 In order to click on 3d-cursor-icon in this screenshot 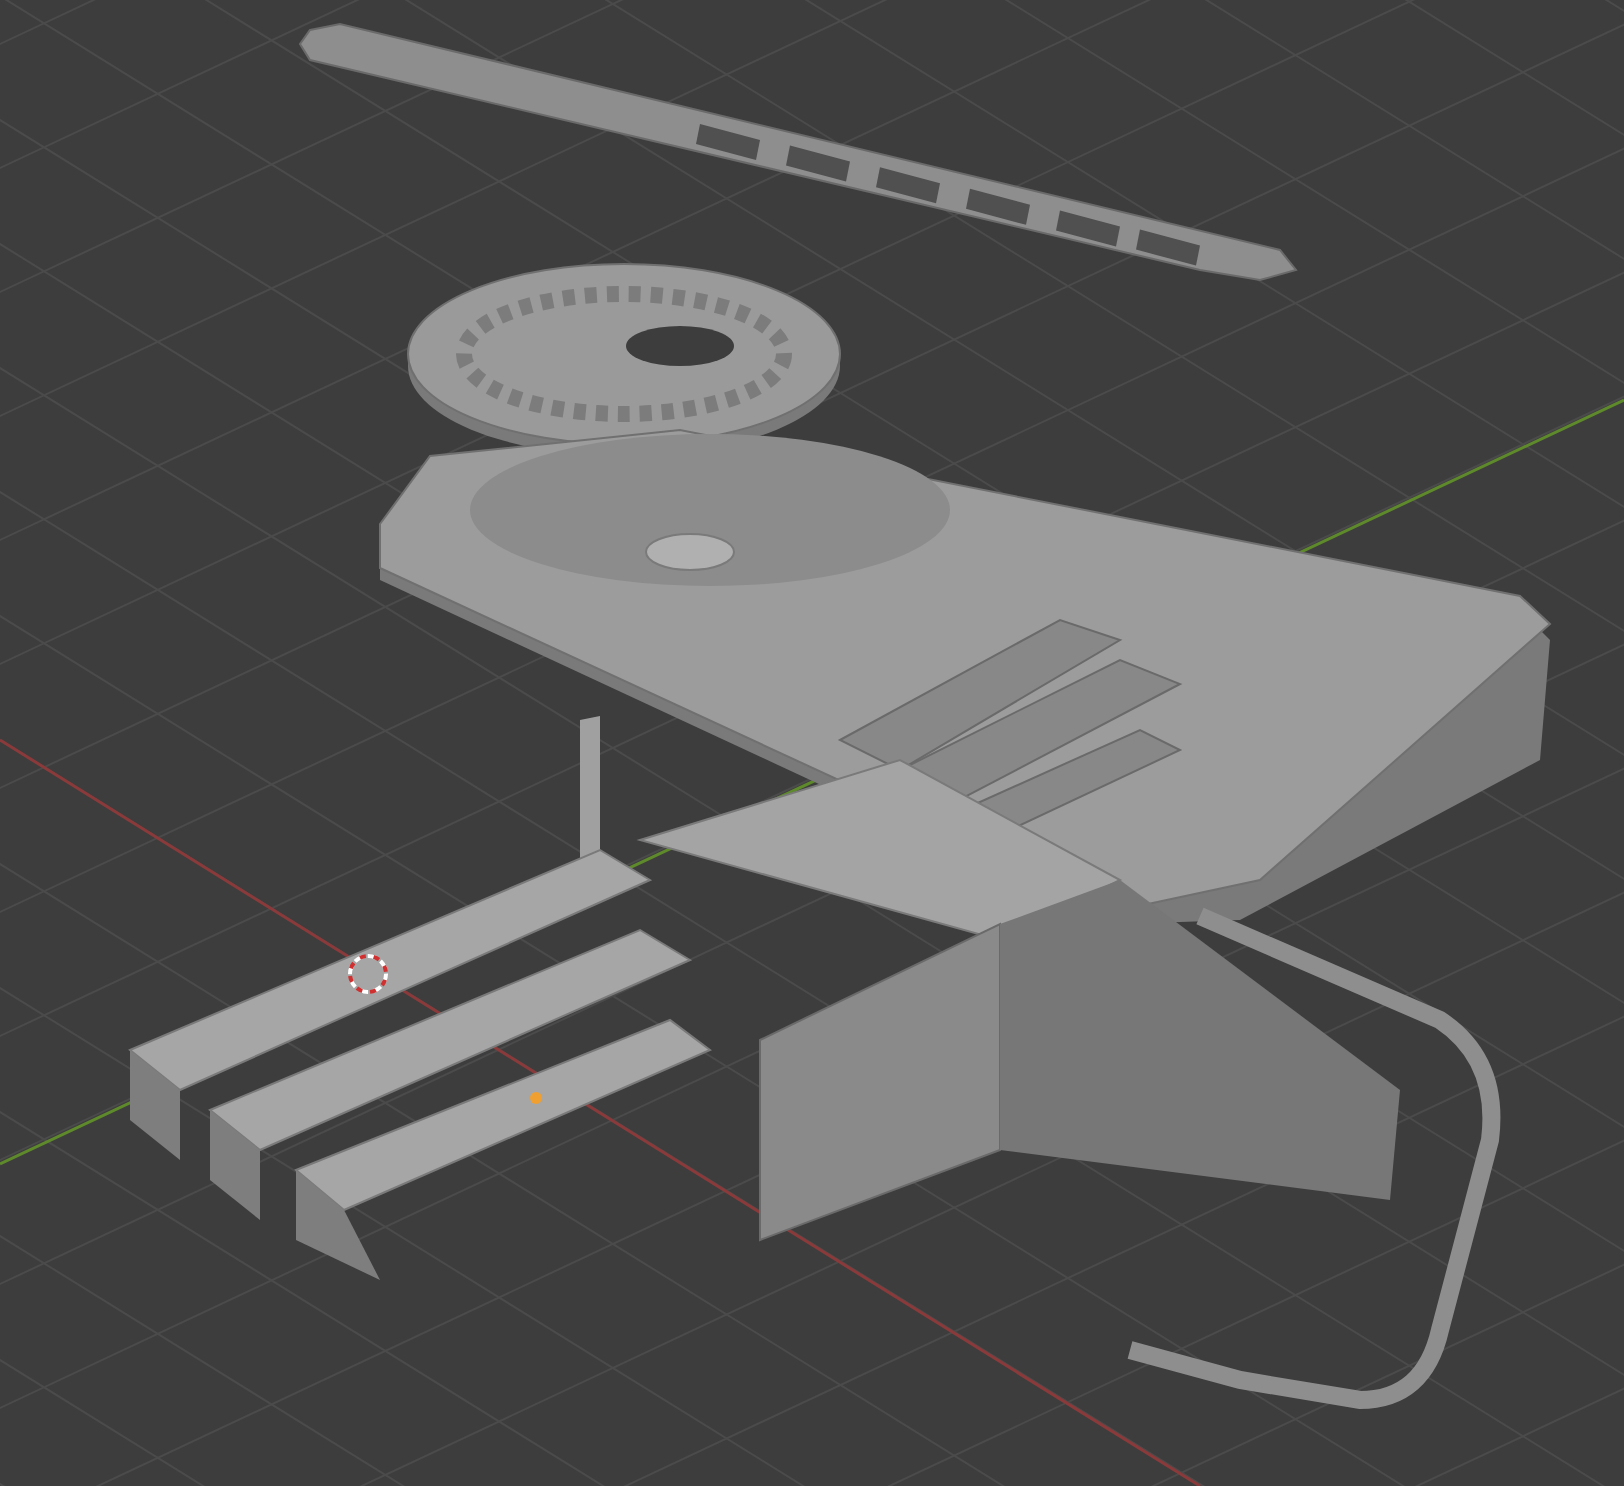, I will do `click(368, 974)`.